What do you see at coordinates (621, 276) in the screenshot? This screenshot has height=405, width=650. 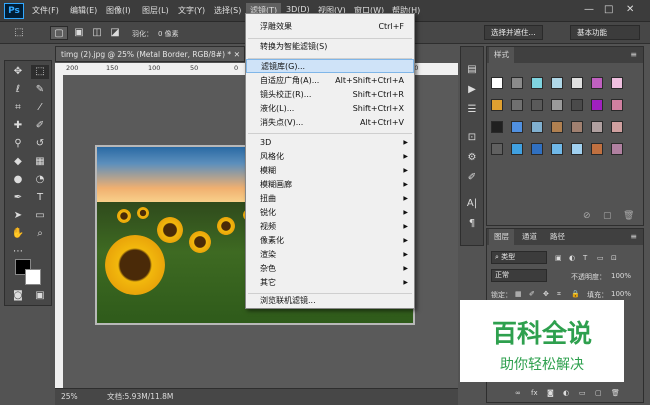 I see `opacity-value: 100%` at bounding box center [621, 276].